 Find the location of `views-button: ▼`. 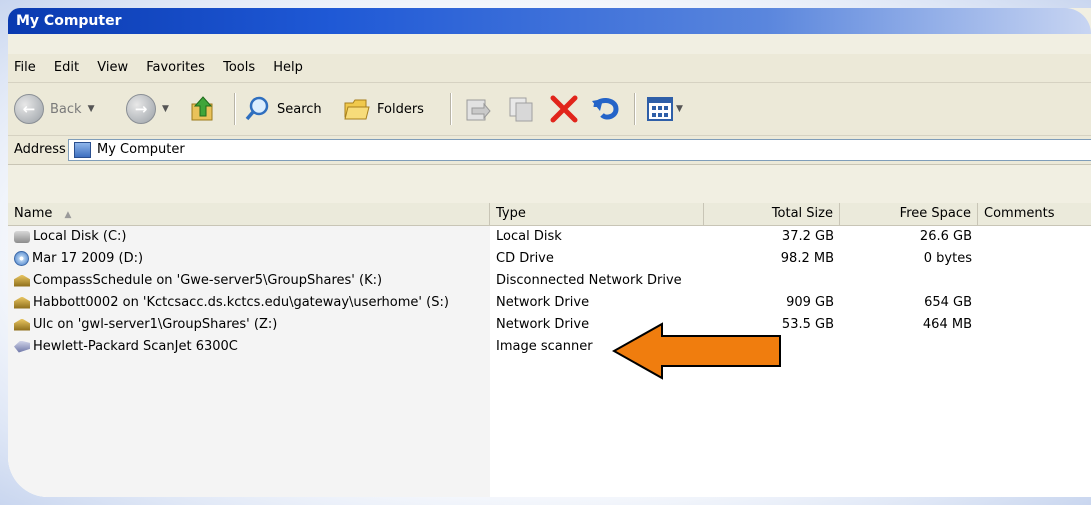

views-button: ▼ is located at coordinates (664, 109).